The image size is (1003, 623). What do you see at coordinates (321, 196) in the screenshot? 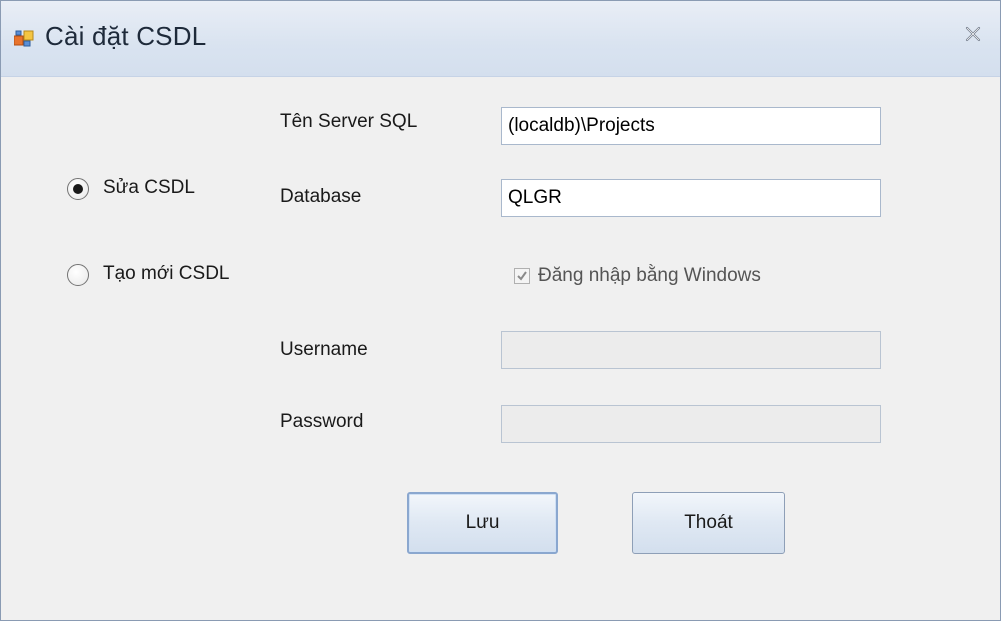
I see `database-label: Database` at bounding box center [321, 196].